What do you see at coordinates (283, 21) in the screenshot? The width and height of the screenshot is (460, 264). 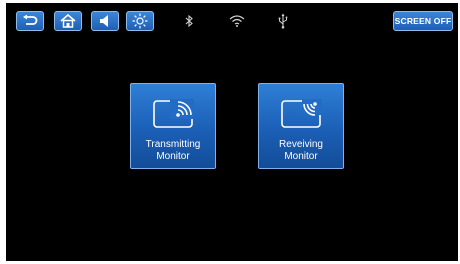 I see `usb-icon` at bounding box center [283, 21].